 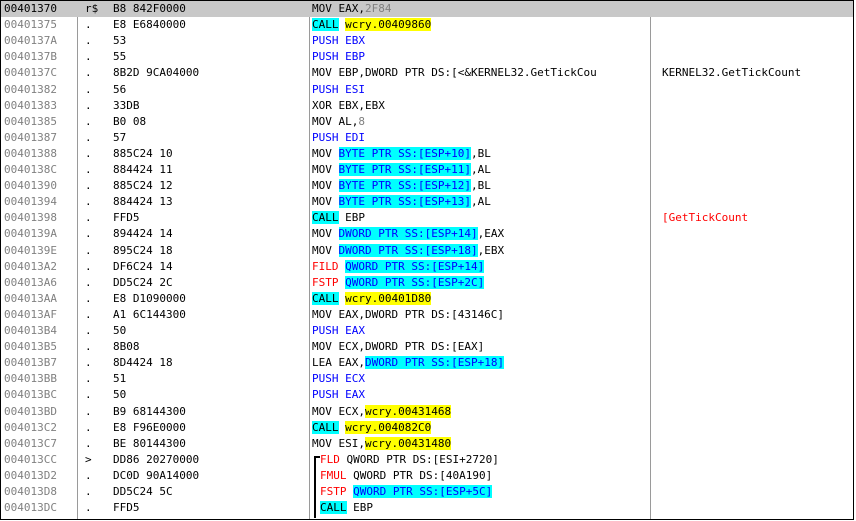 What do you see at coordinates (338, 137) in the screenshot?
I see `instruction-token: PUSH EDI` at bounding box center [338, 137].